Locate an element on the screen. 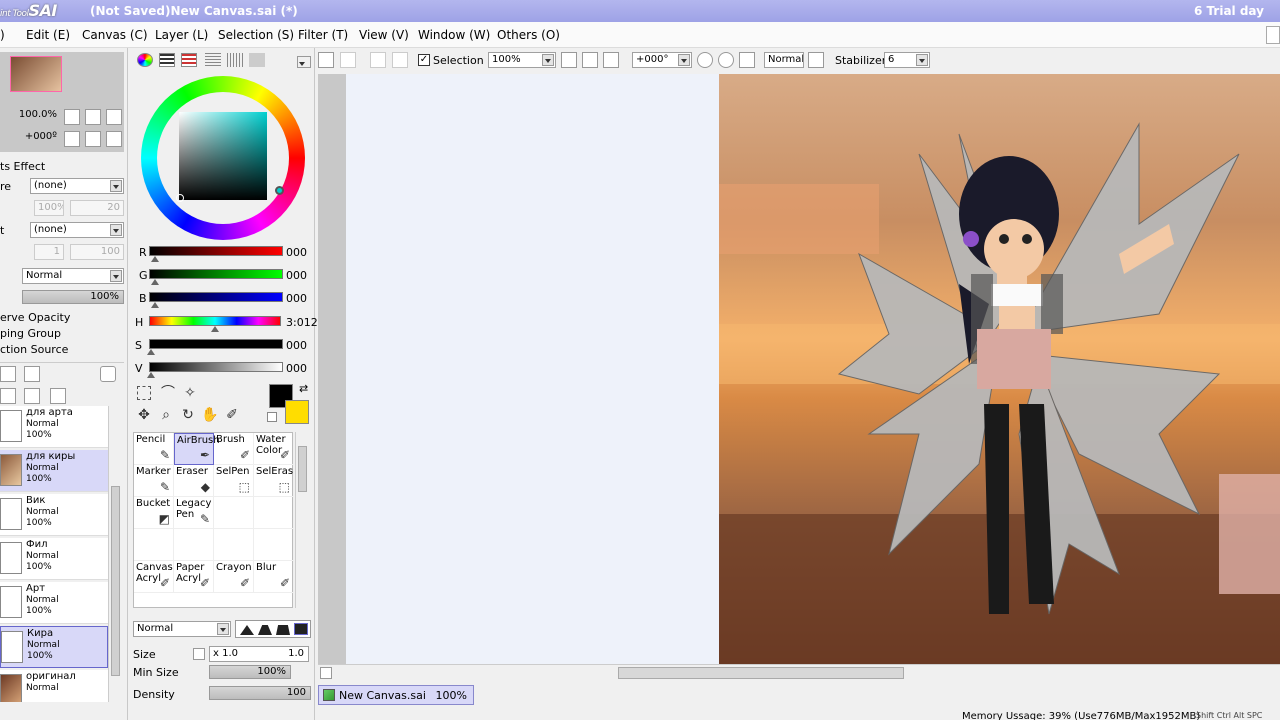 The width and height of the screenshot is (1280, 720). transfer-down-icon is located at coordinates (32, 396).